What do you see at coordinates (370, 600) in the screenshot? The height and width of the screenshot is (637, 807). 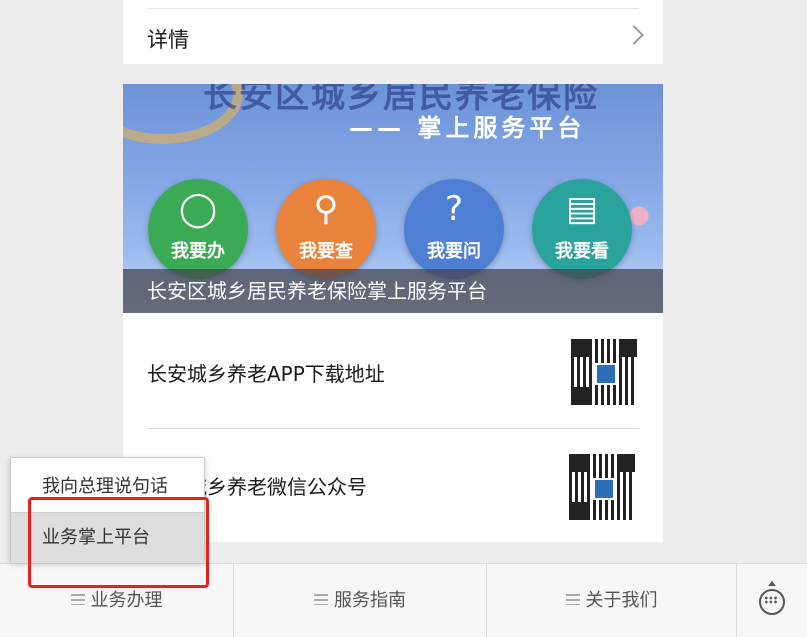 I see `tab-label: 服务指南` at bounding box center [370, 600].